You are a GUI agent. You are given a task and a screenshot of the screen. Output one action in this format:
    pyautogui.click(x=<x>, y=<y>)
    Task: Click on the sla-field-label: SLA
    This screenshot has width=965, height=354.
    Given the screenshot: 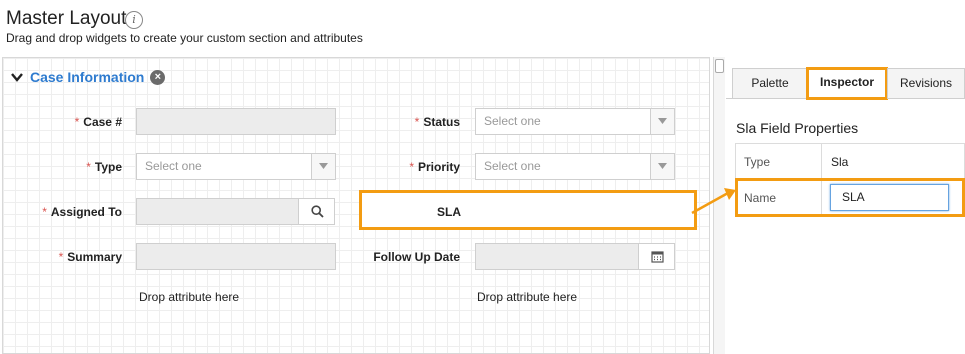 What is the action you would take?
    pyautogui.click(x=449, y=212)
    